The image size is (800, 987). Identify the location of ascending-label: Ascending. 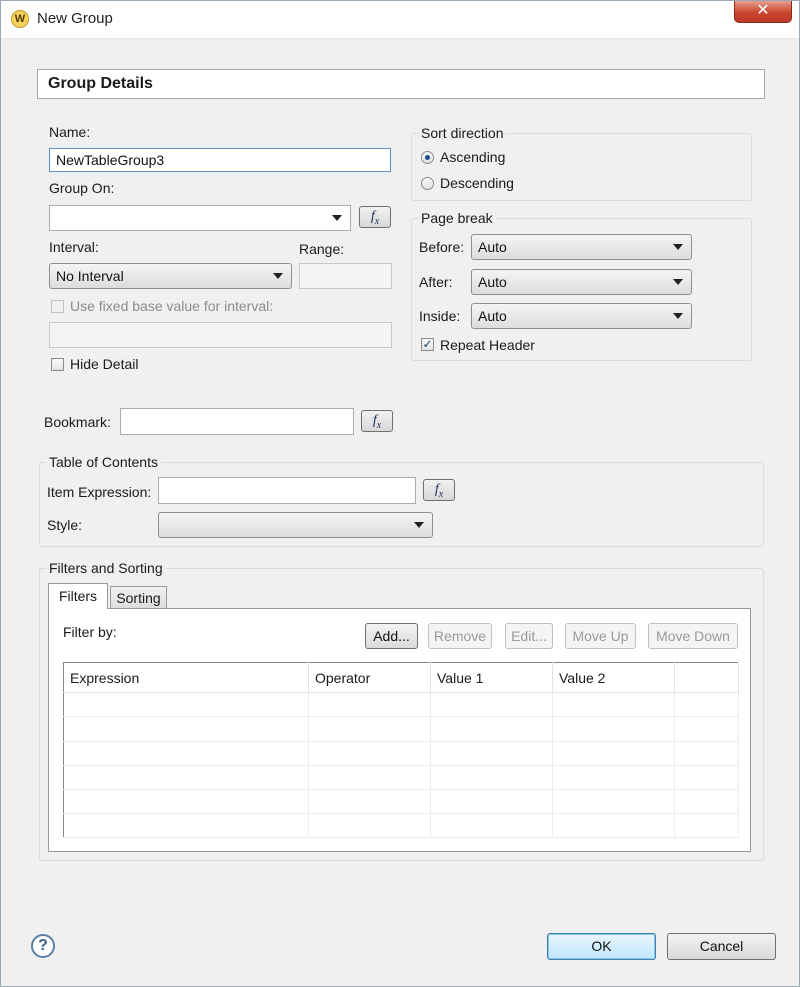
(473, 157).